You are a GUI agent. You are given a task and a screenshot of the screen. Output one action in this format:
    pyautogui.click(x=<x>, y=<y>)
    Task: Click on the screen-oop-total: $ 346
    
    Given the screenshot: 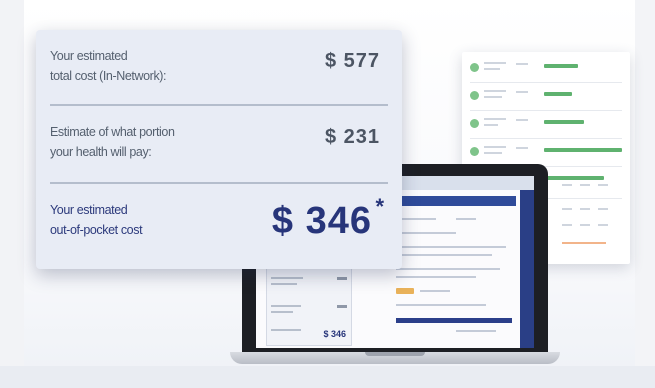 What is the action you would take?
    pyautogui.click(x=334, y=334)
    